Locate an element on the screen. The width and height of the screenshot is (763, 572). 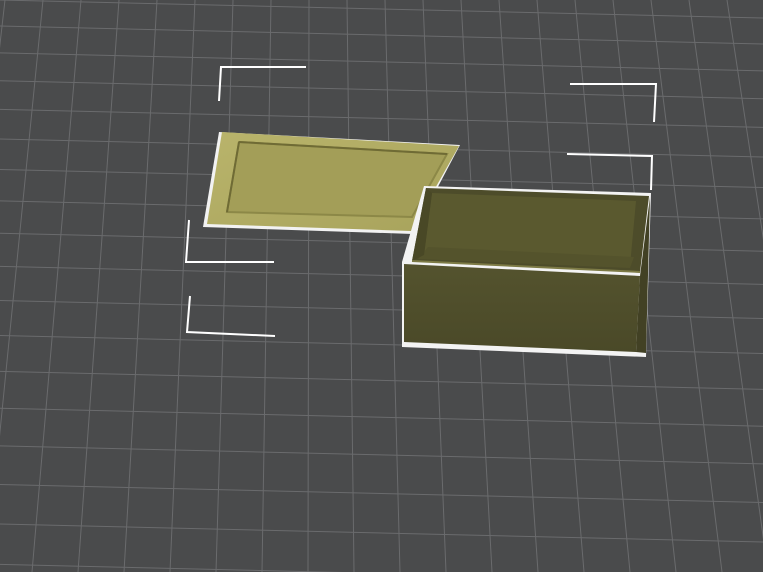
box-object is located at coordinates (526, 271).